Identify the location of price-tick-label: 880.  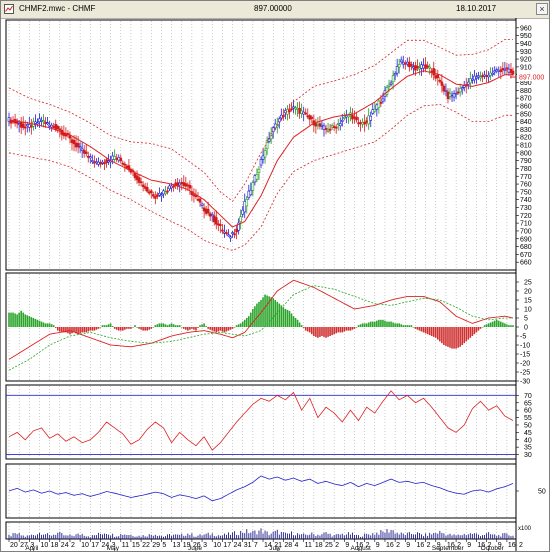
(526, 91).